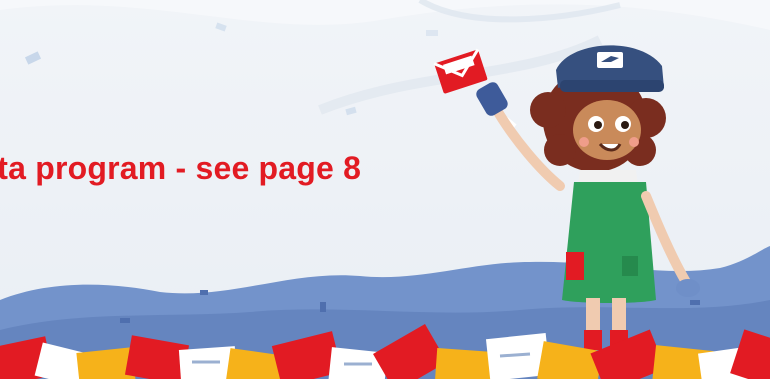  Describe the element at coordinates (181, 168) in the screenshot. I see `page-reference-caption: Santa program - see page 8` at that location.